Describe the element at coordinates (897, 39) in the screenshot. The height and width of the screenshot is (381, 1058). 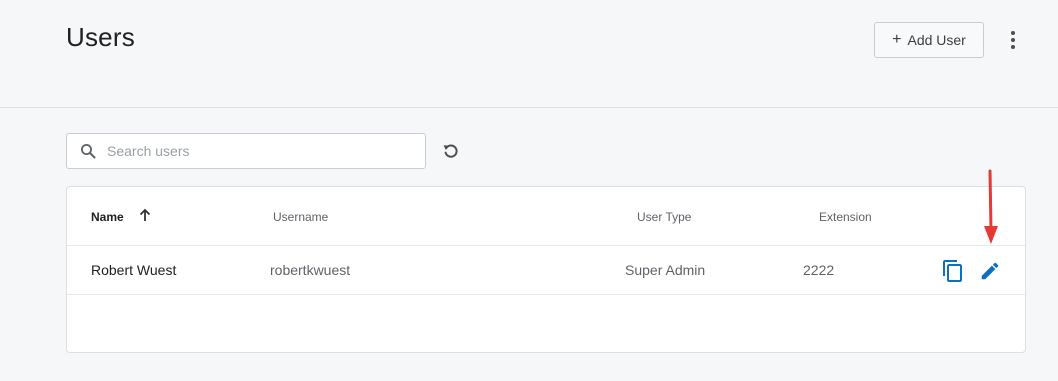
I see `plus-icon: +` at that location.